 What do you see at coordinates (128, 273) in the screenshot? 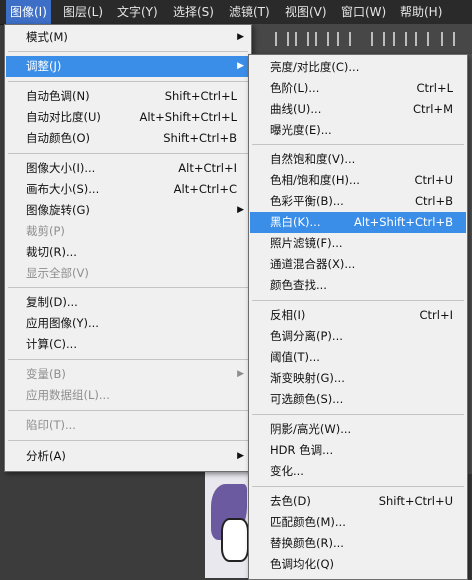
I see `menu-item-reveal-all: 显示全部(V)` at bounding box center [128, 273].